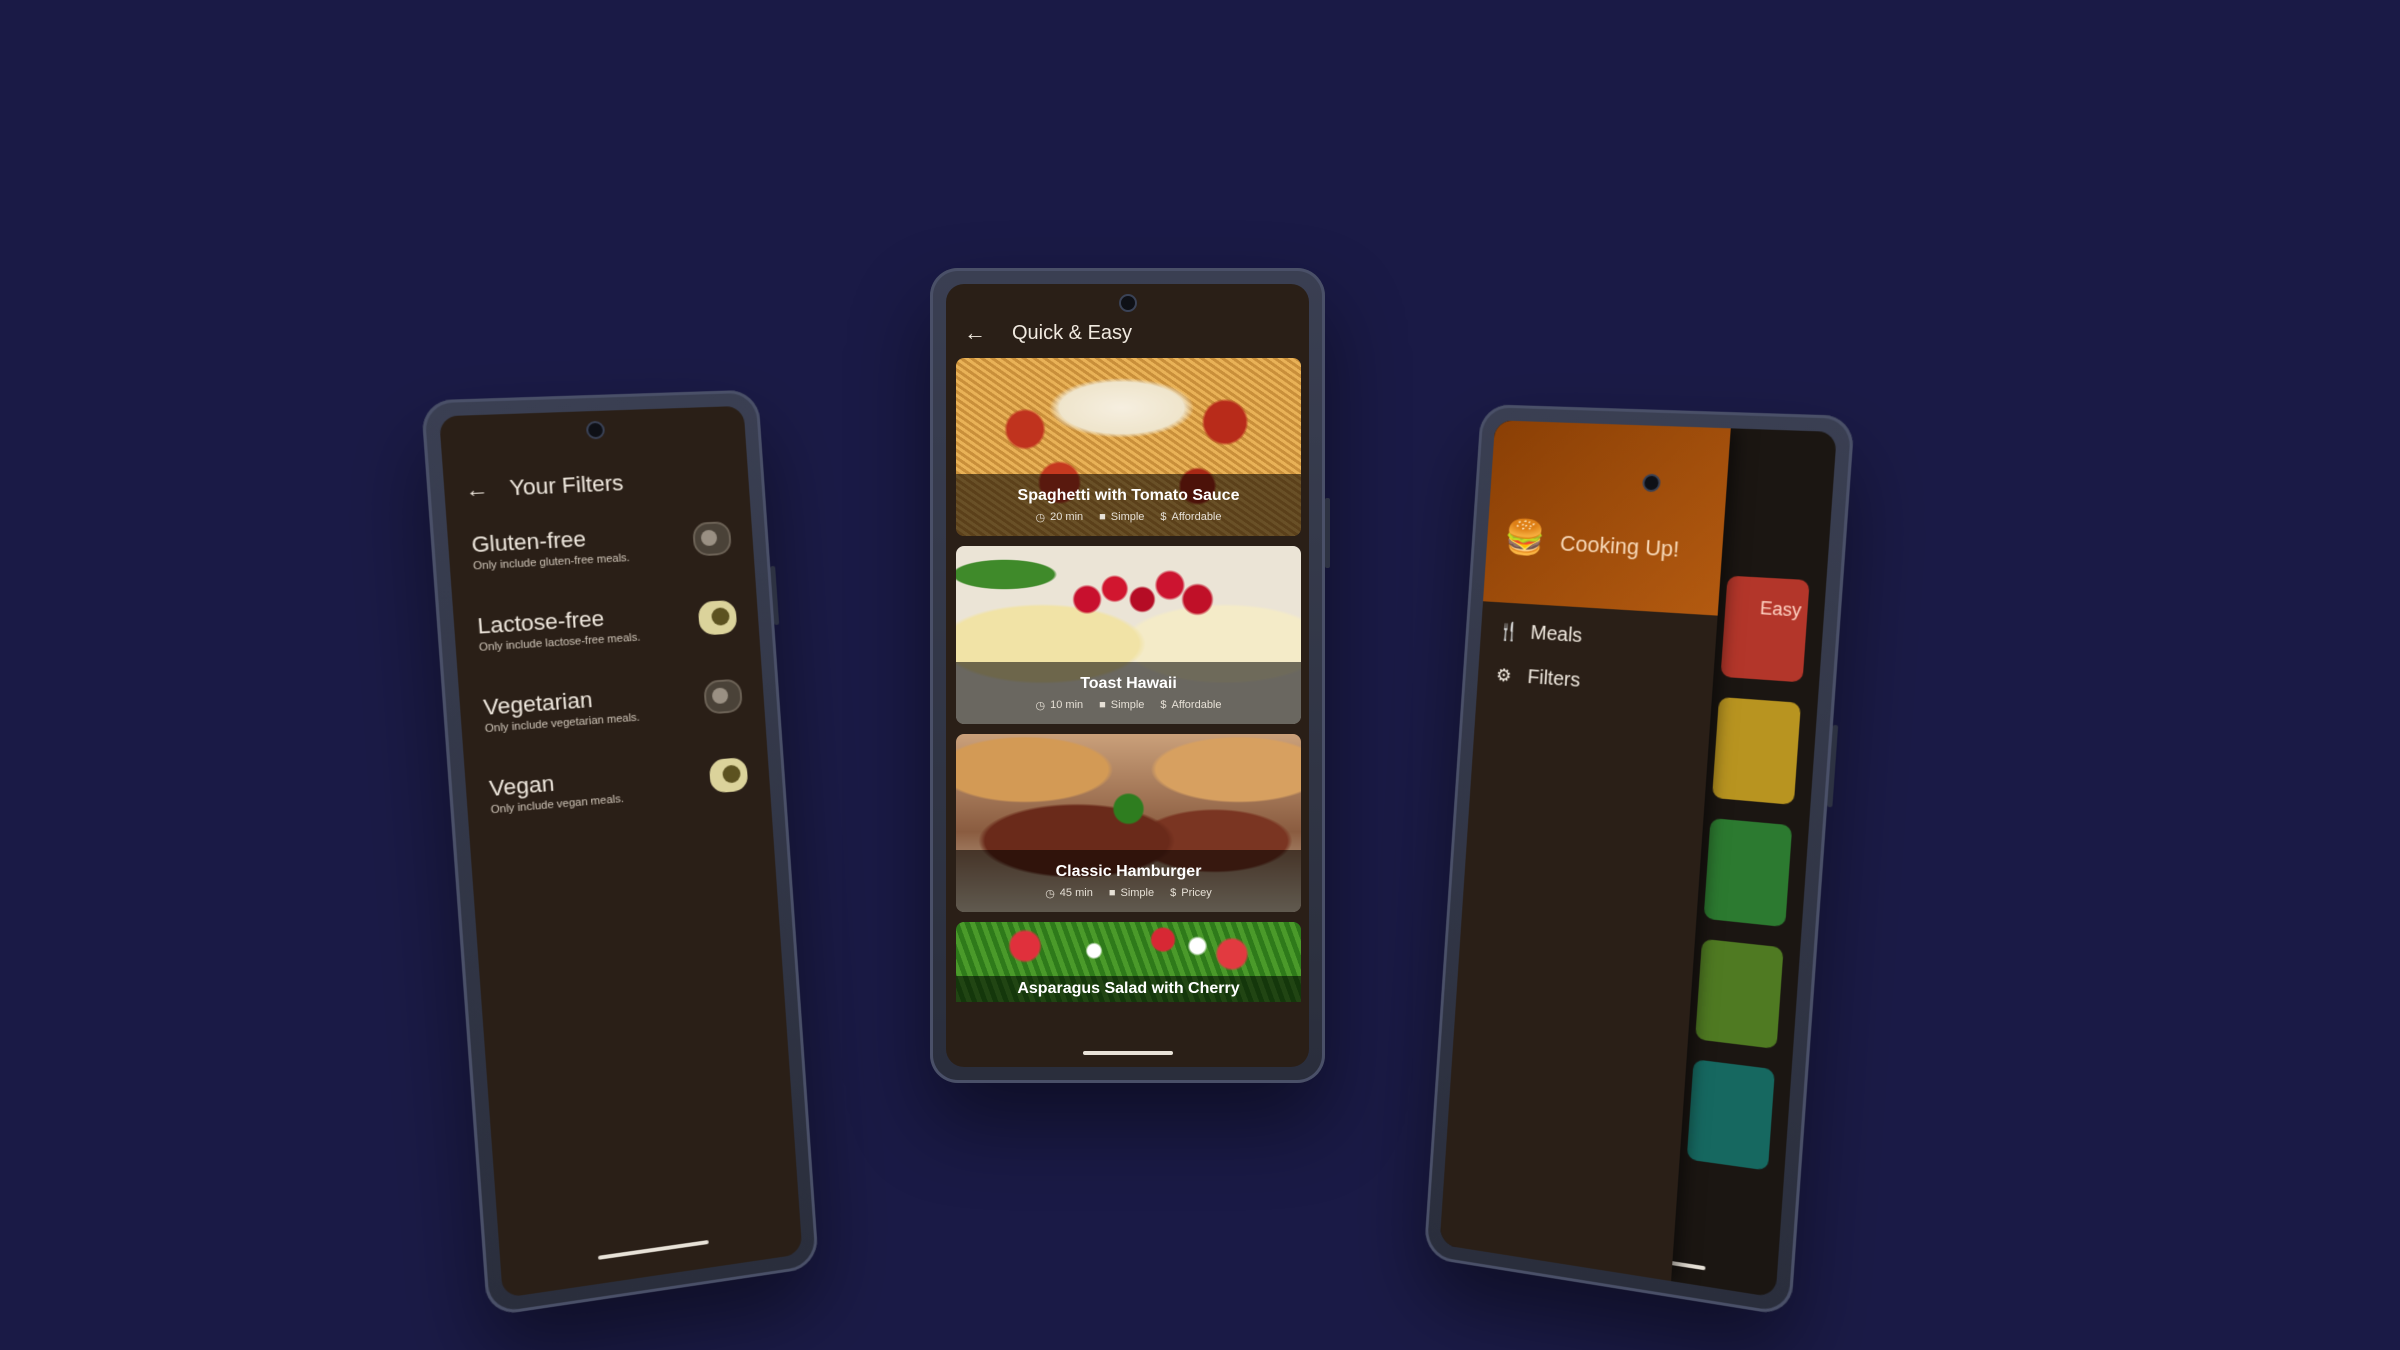 The height and width of the screenshot is (1350, 2400). I want to click on filters-title: Your Filters, so click(566, 485).